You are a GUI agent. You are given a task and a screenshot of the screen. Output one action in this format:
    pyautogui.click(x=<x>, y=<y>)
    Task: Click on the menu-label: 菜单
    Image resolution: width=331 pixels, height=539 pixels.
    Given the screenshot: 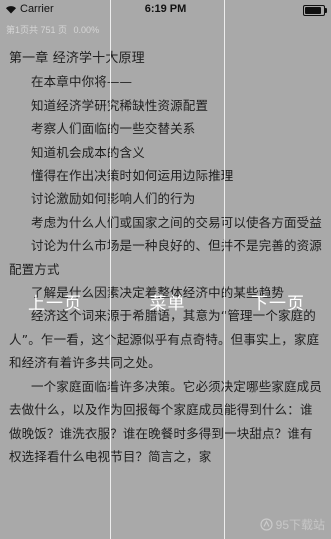 What is the action you would take?
    pyautogui.click(x=167, y=303)
    